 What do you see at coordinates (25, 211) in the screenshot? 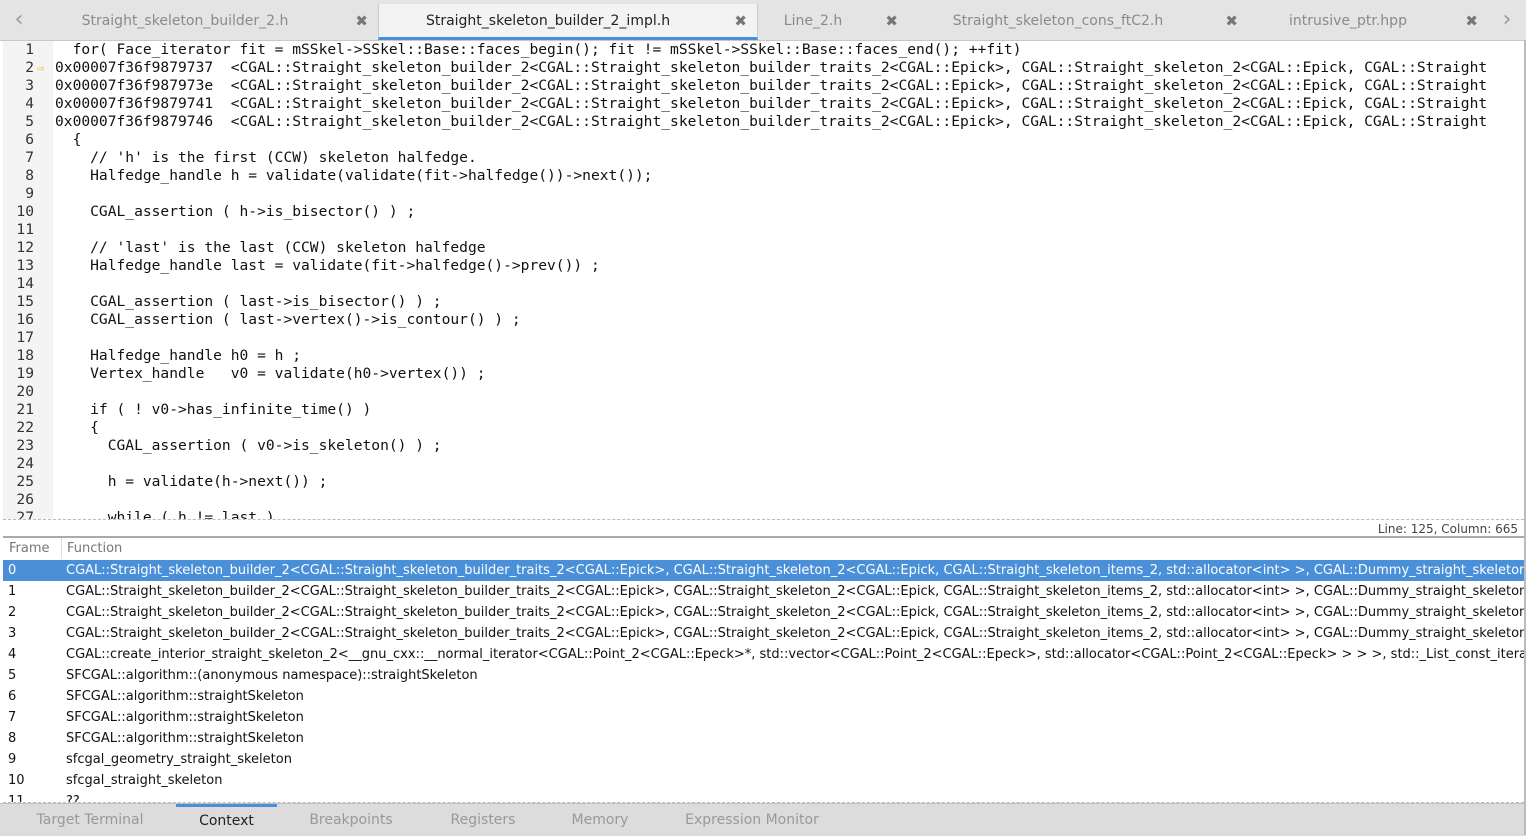
I see `line-number: 10` at bounding box center [25, 211].